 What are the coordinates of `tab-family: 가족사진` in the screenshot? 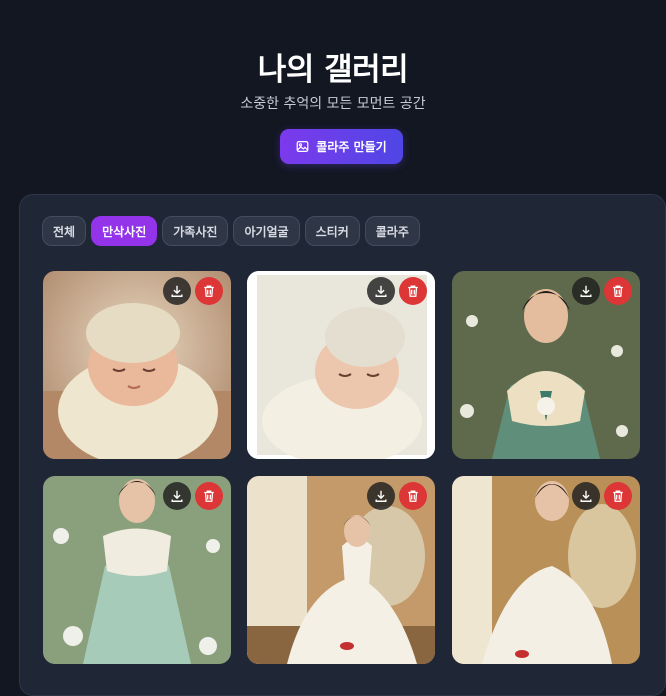 It's located at (195, 231).